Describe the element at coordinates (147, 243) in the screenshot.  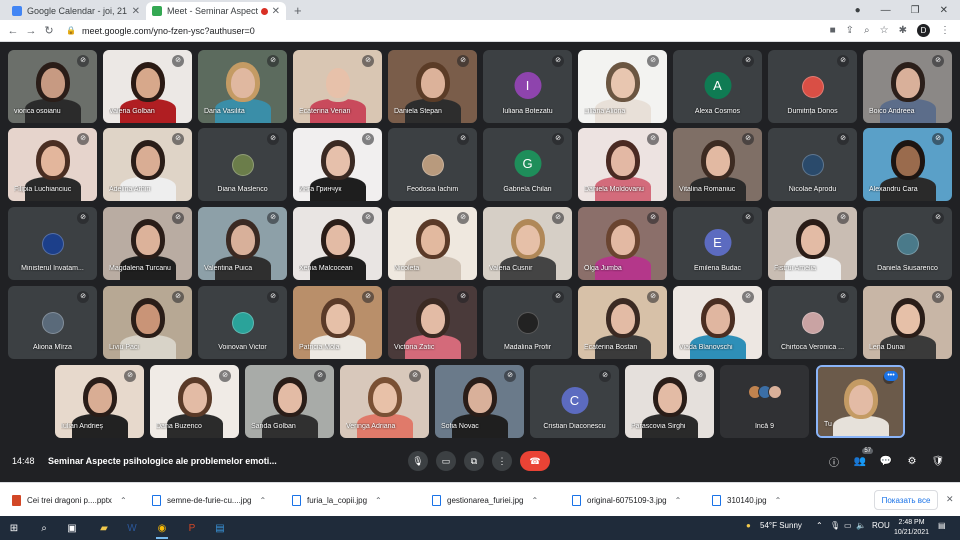
I see `participant-tile: ⊘ Magdalena Turcanu` at that location.